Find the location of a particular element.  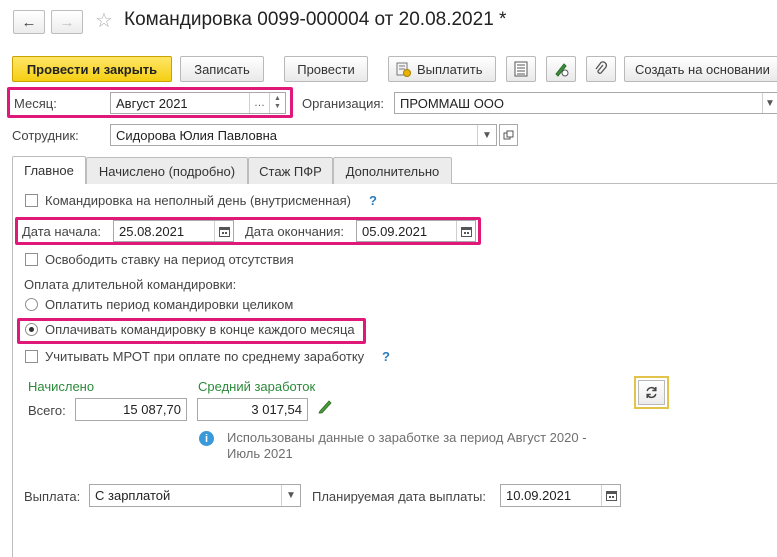

info-text-line-2: Июль 2021 is located at coordinates (260, 453).